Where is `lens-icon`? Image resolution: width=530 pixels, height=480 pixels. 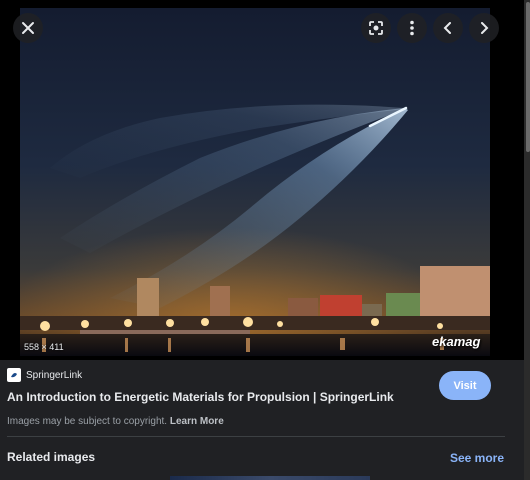
lens-icon is located at coordinates (376, 28).